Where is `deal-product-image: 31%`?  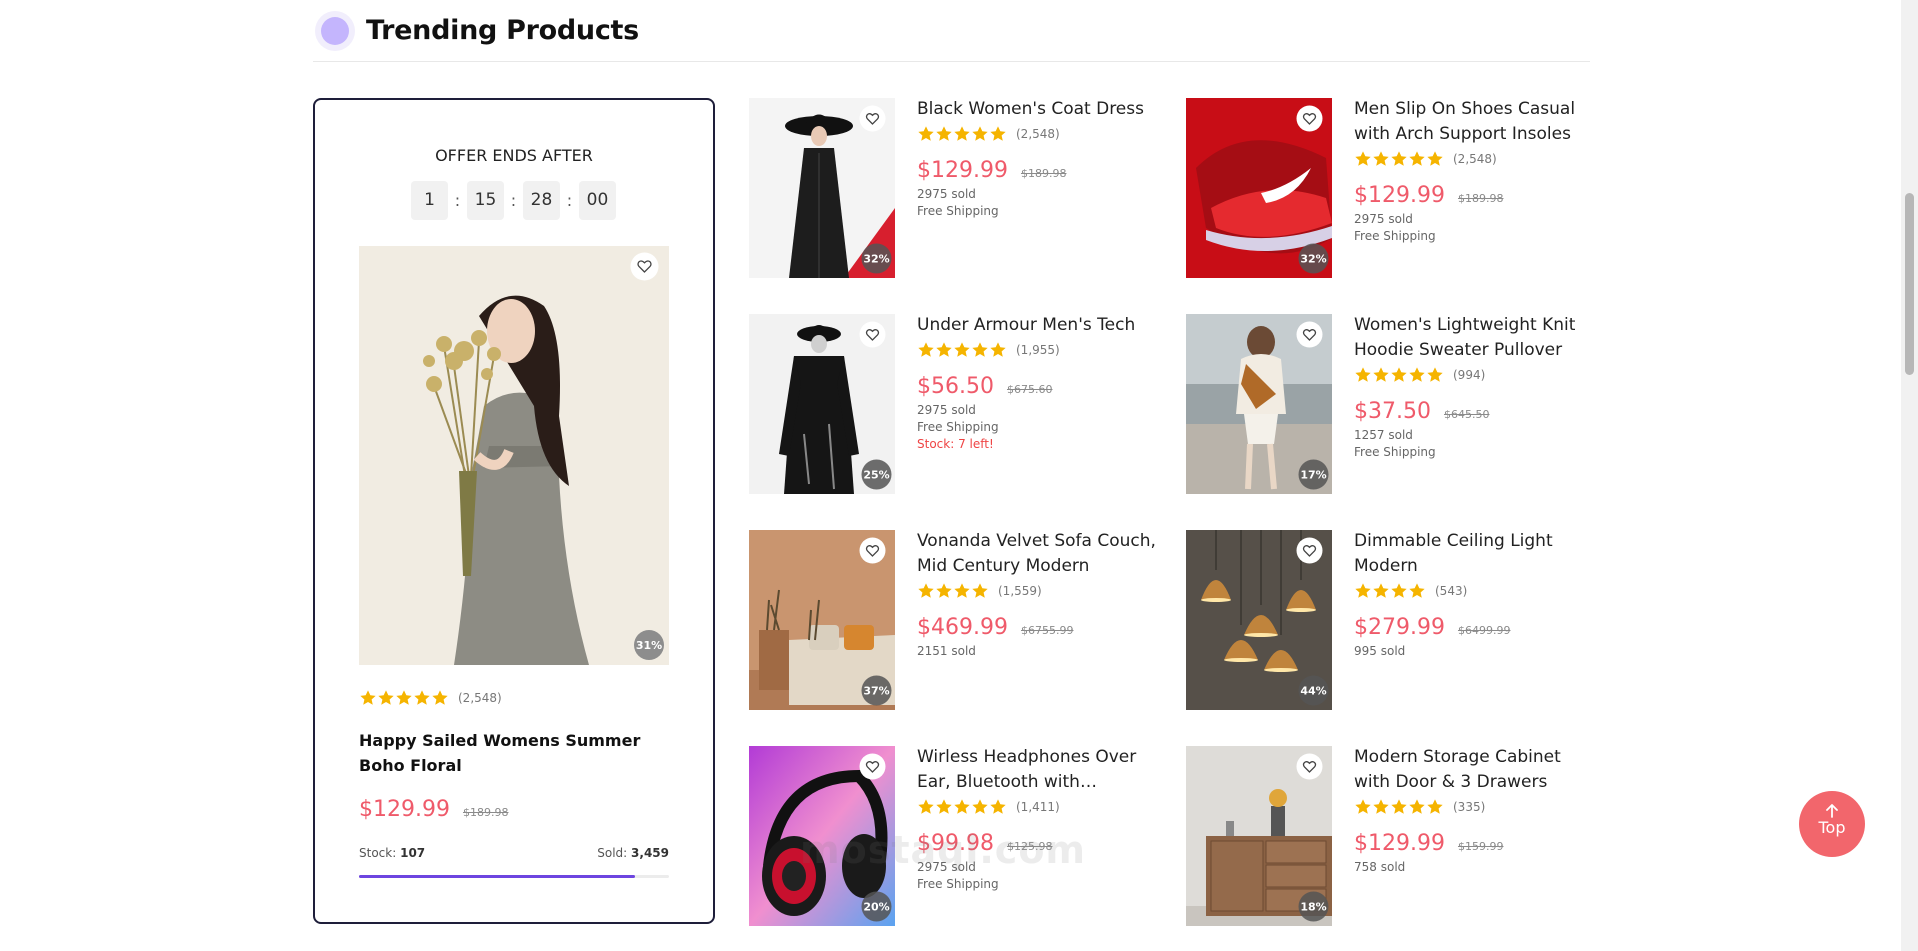 deal-product-image: 31% is located at coordinates (514, 455).